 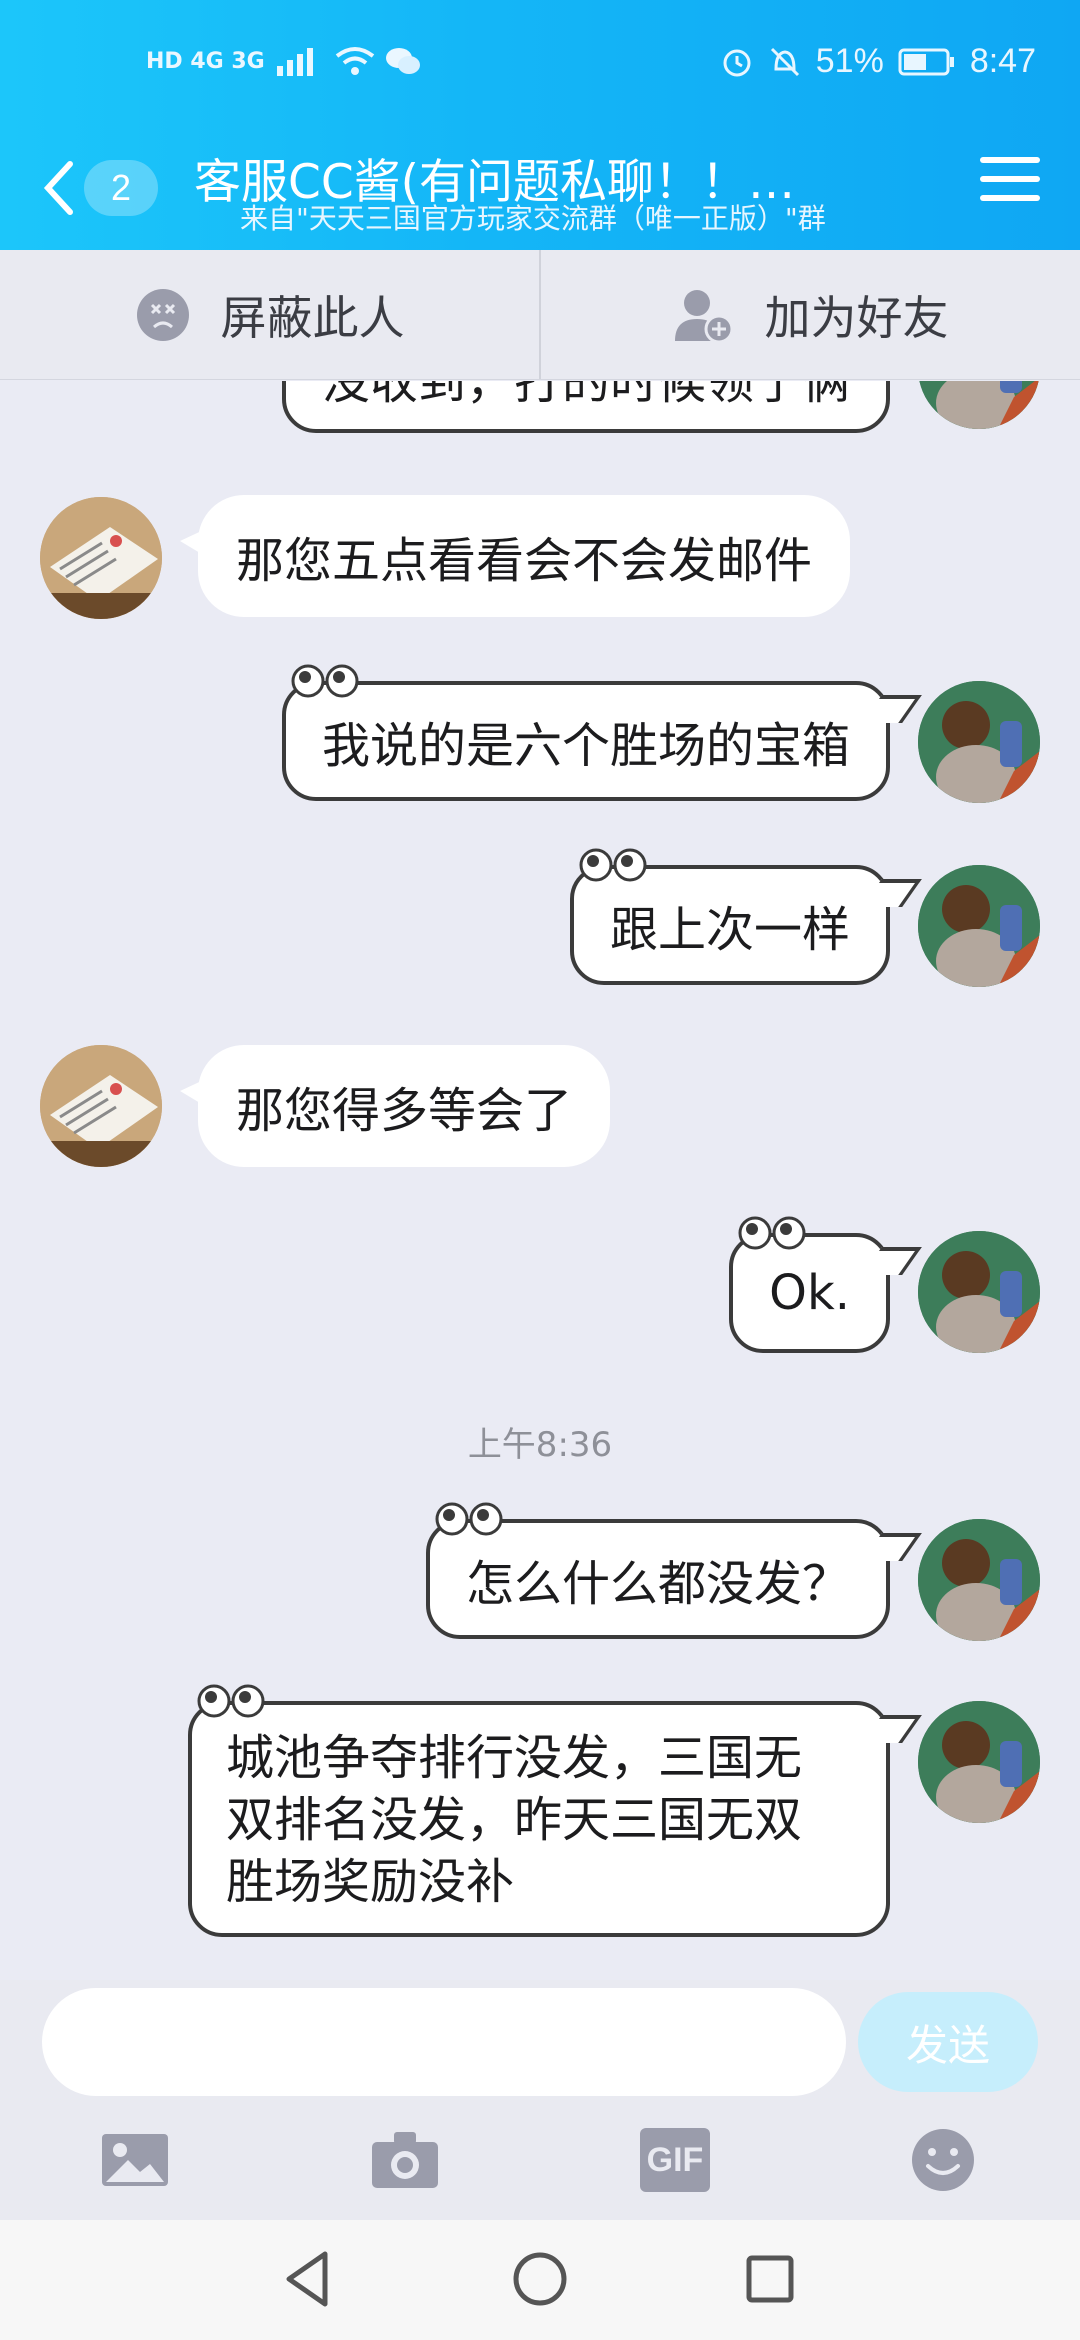 What do you see at coordinates (354, 61) in the screenshot?
I see `wifi-icon` at bounding box center [354, 61].